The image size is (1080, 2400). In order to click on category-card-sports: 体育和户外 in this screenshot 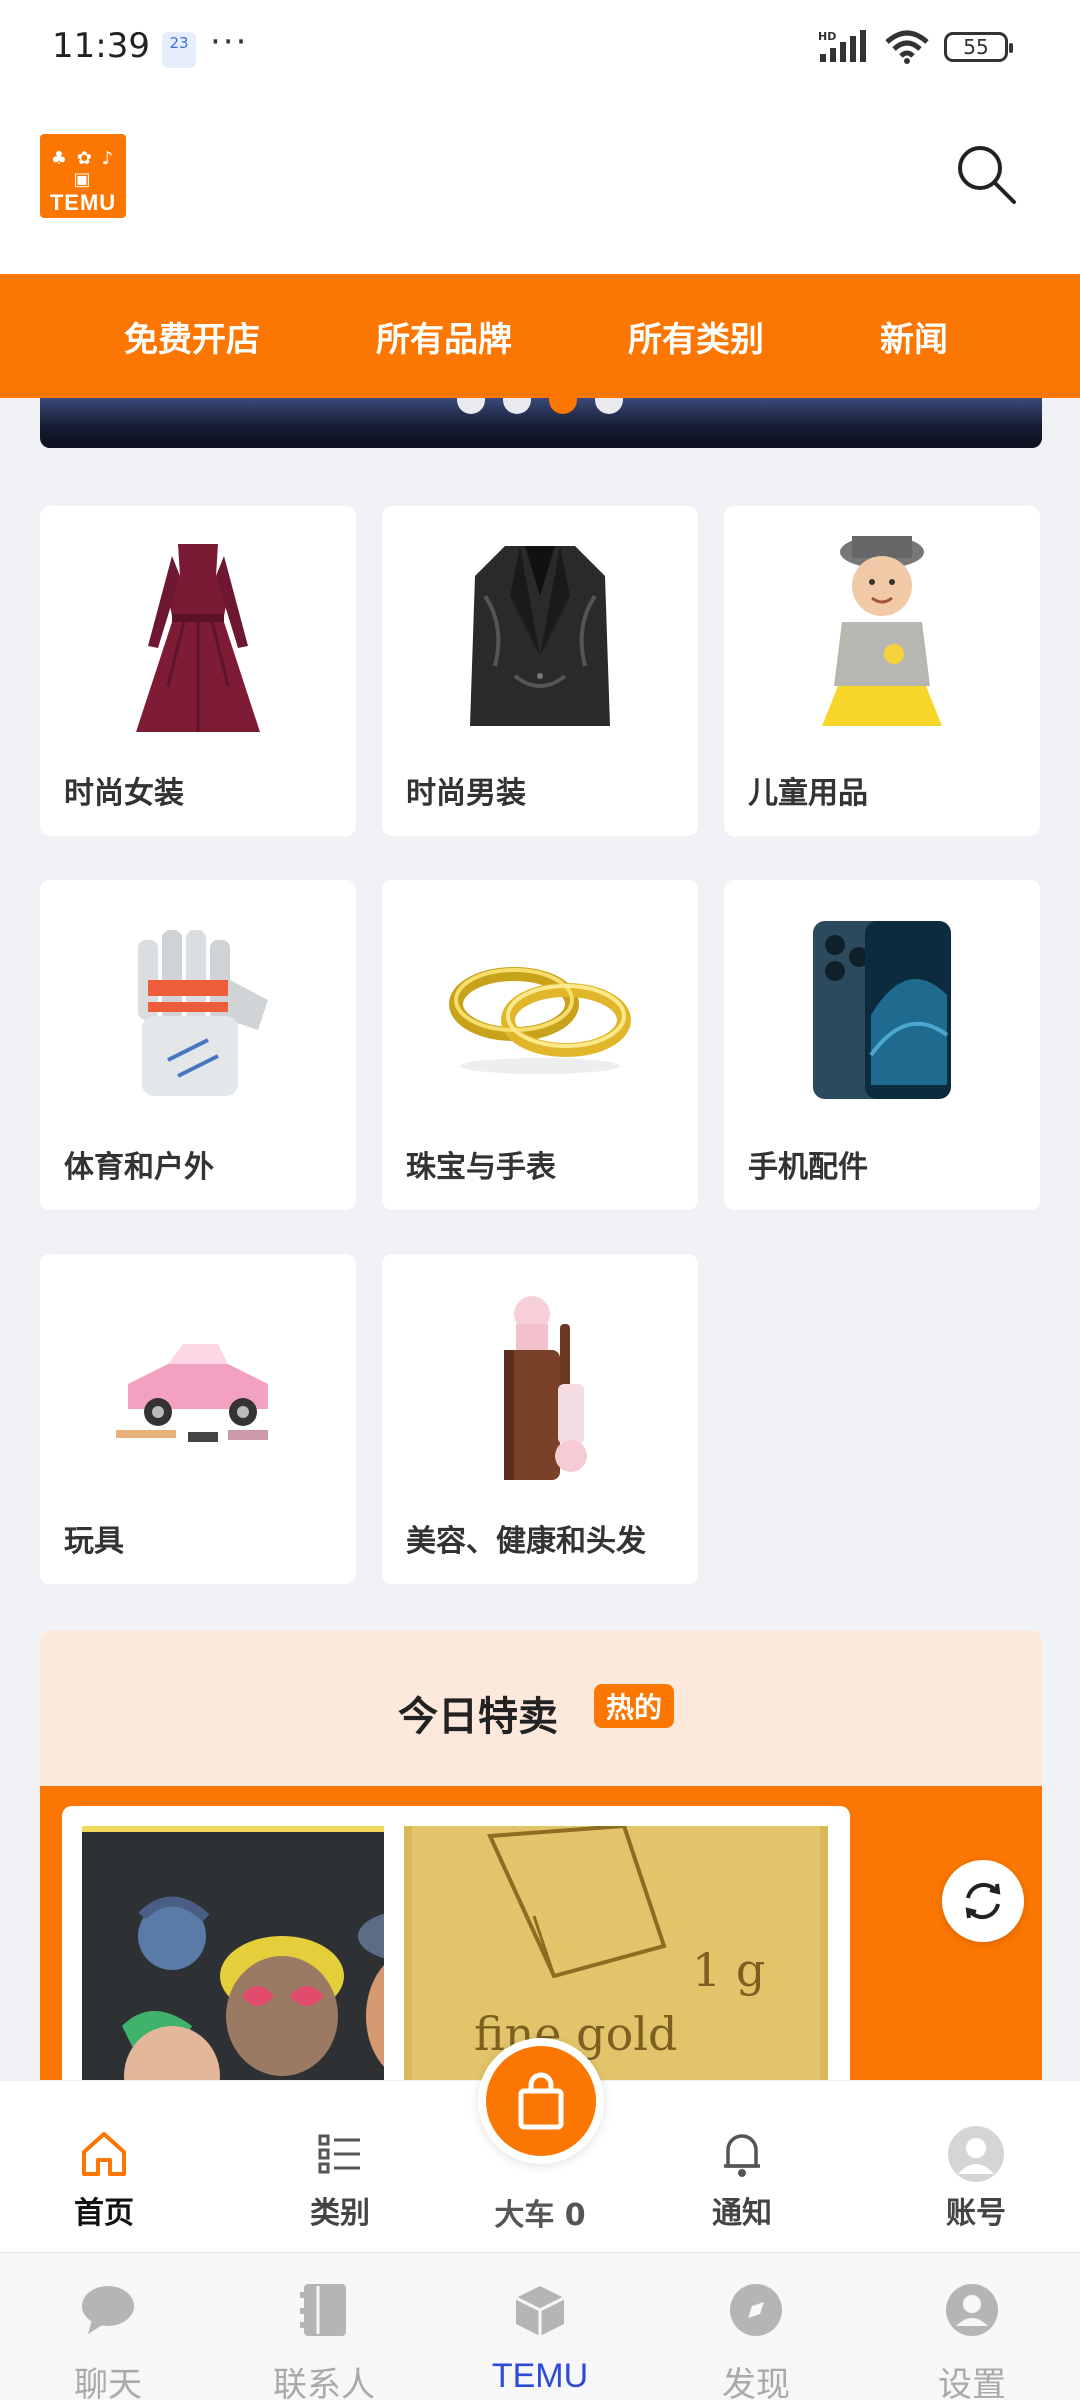, I will do `click(198, 1045)`.